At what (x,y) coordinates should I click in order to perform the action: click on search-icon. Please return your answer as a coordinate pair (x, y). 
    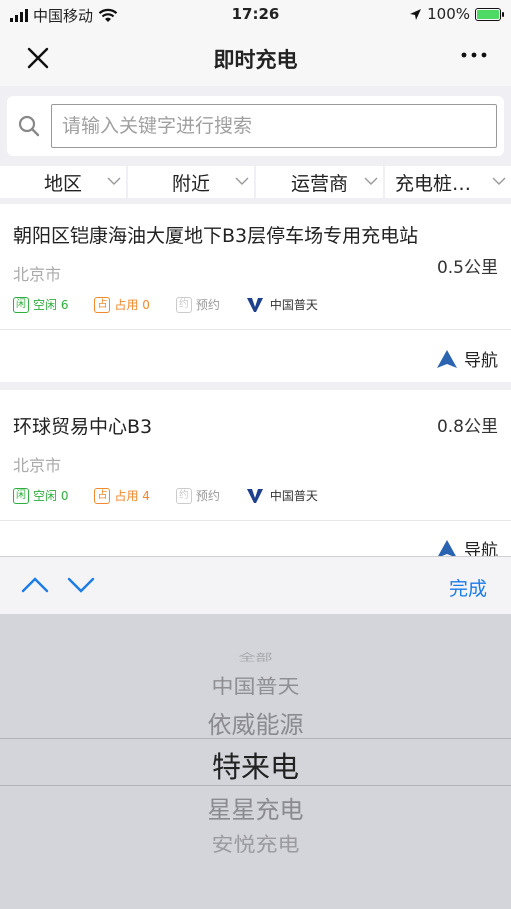
    Looking at the image, I should click on (29, 126).